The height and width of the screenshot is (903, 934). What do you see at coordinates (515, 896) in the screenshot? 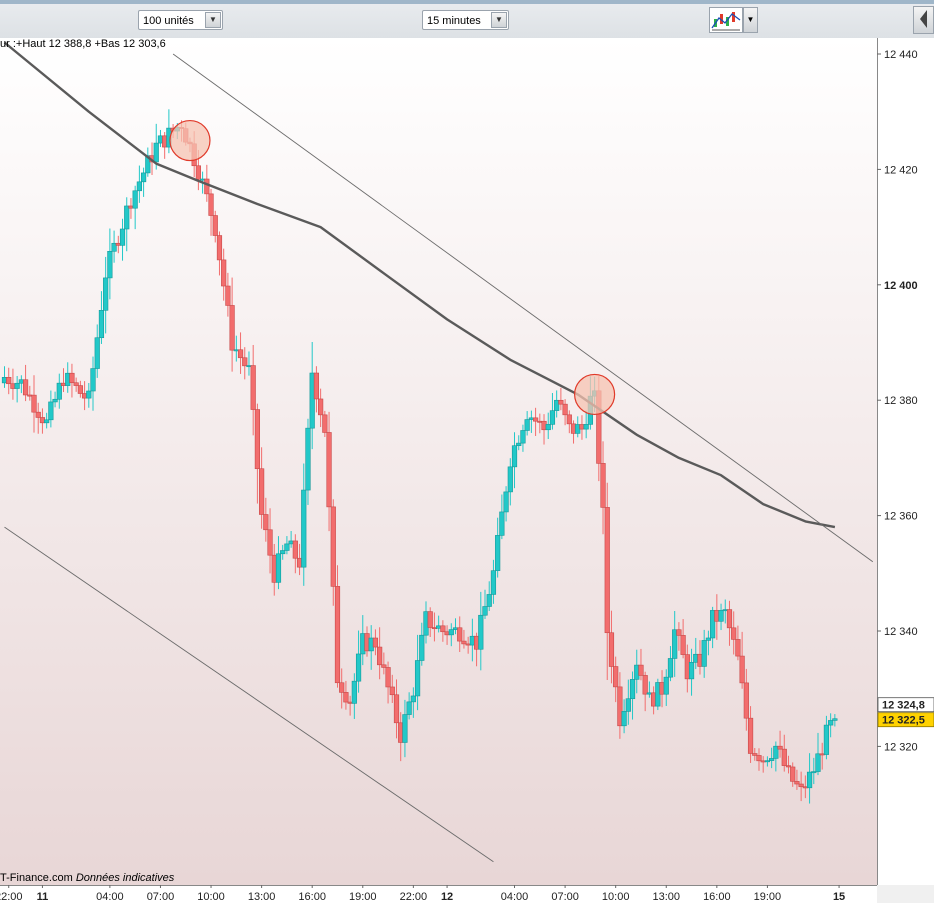
I see `x-tick-label: 04:00` at bounding box center [515, 896].